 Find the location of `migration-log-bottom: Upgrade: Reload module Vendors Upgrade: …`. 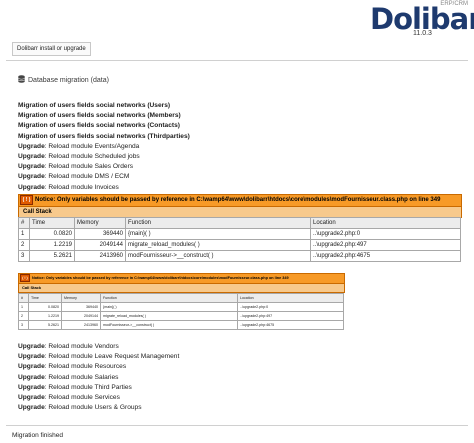

migration-log-bottom: Upgrade: Reload module Vendors Upgrade: … is located at coordinates (238, 377).